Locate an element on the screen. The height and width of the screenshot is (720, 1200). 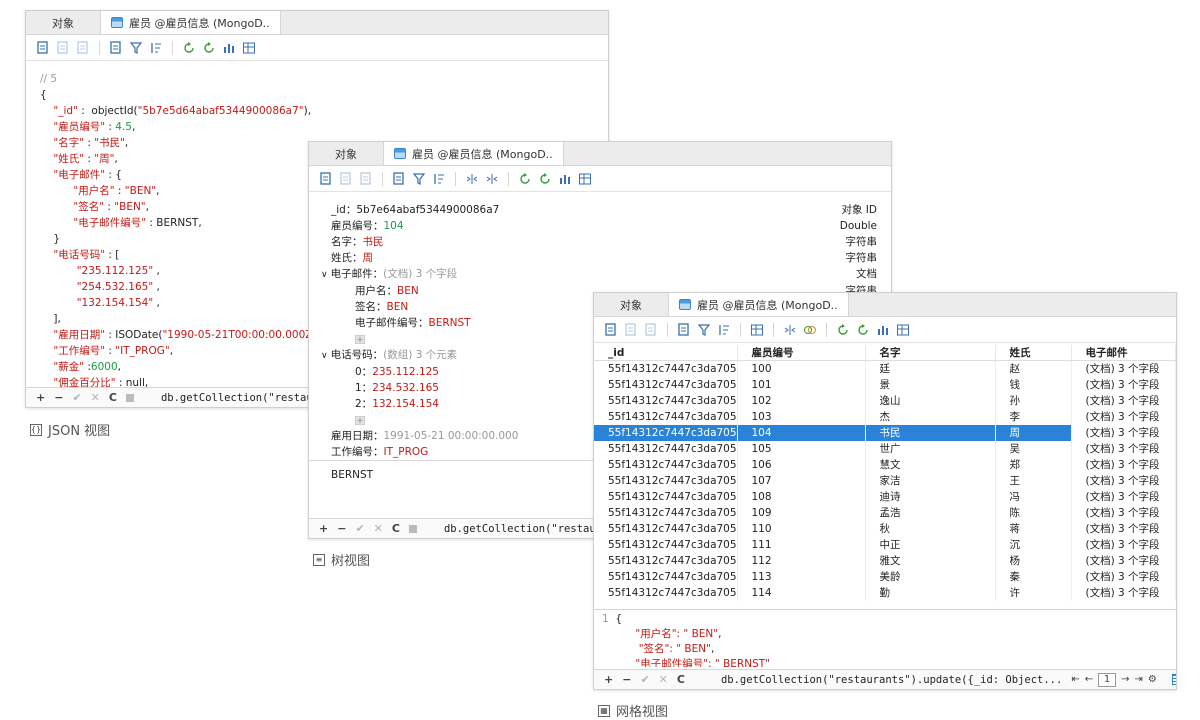
table-cell: 55f14312c7447c3da7051b26 is located at coordinates (666, 400).